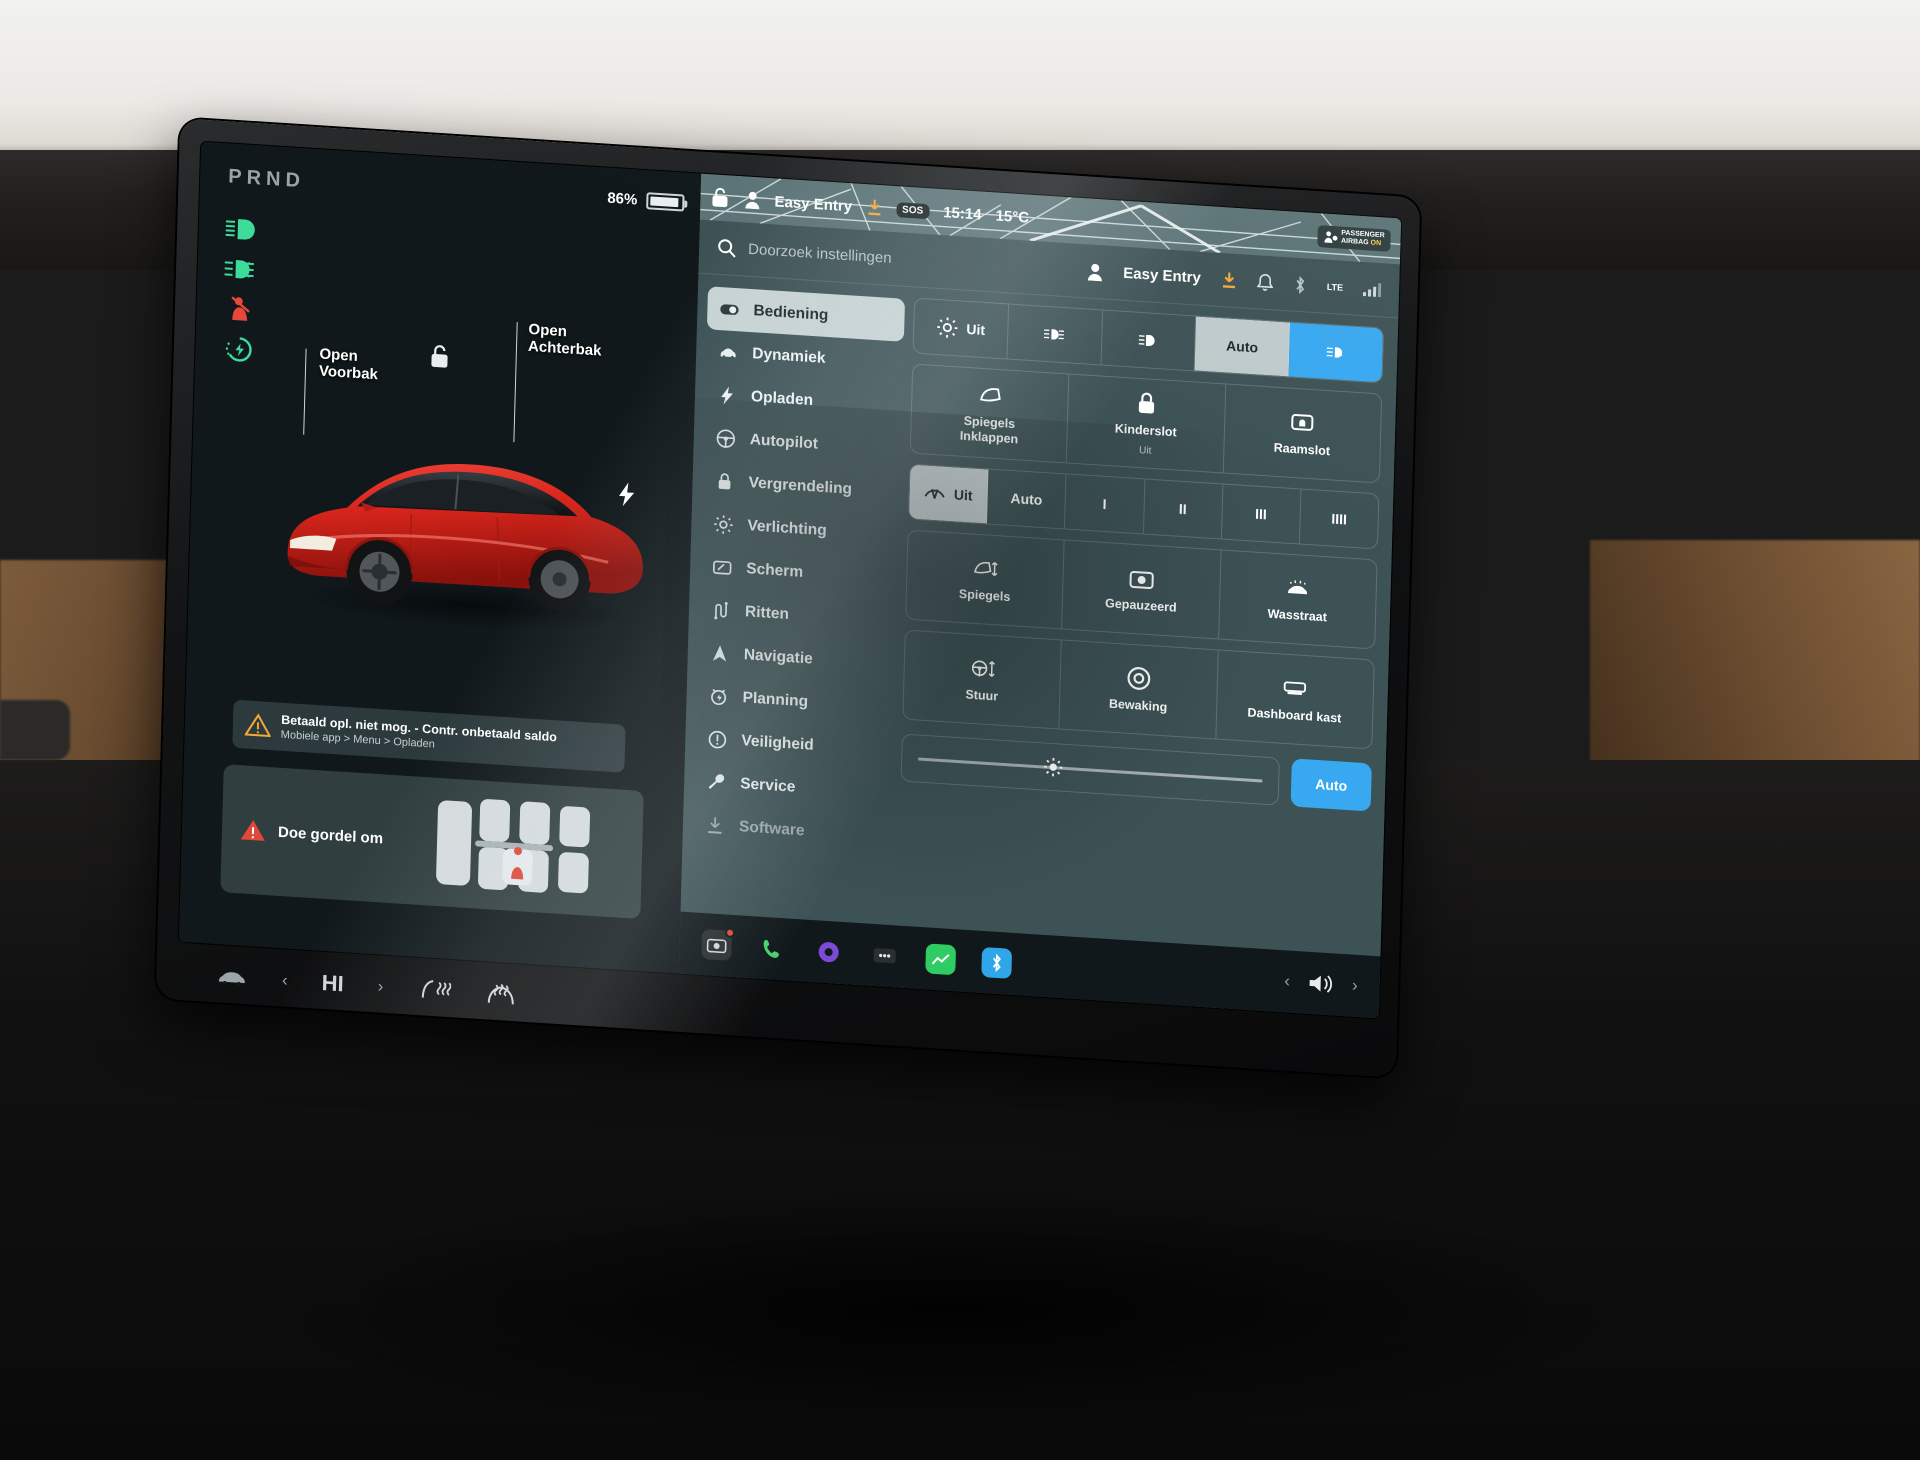 This screenshot has height=1460, width=1920. What do you see at coordinates (253, 830) in the screenshot?
I see `seatbelt-warning-icon` at bounding box center [253, 830].